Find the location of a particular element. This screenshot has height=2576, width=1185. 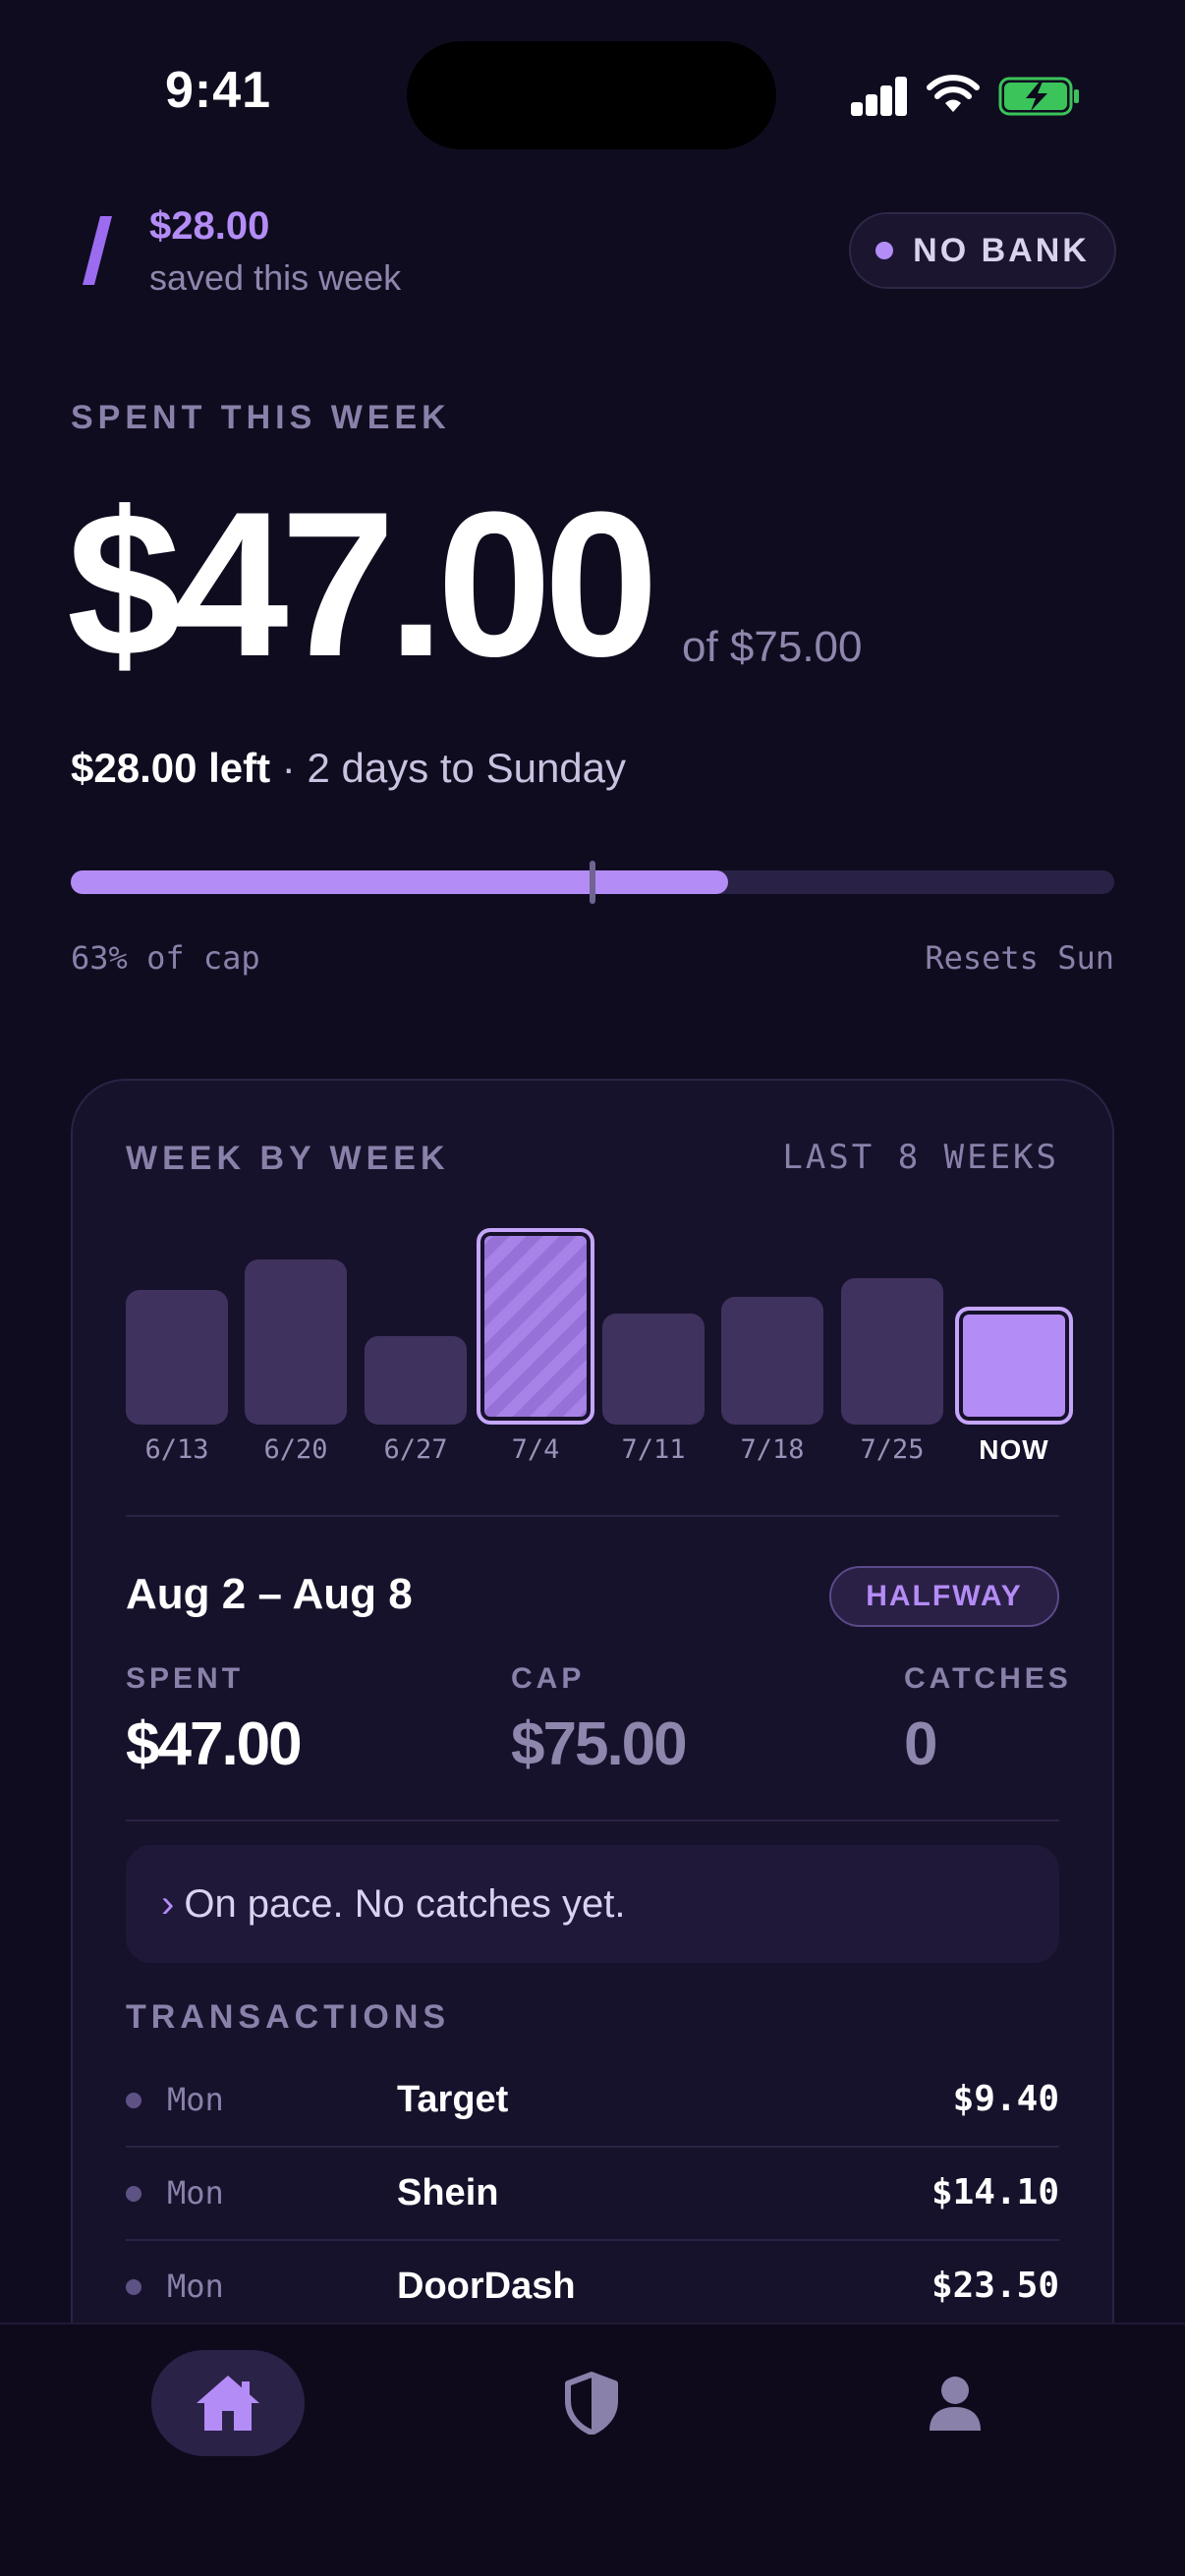

week-bar-label: NOW is located at coordinates (1014, 1449).